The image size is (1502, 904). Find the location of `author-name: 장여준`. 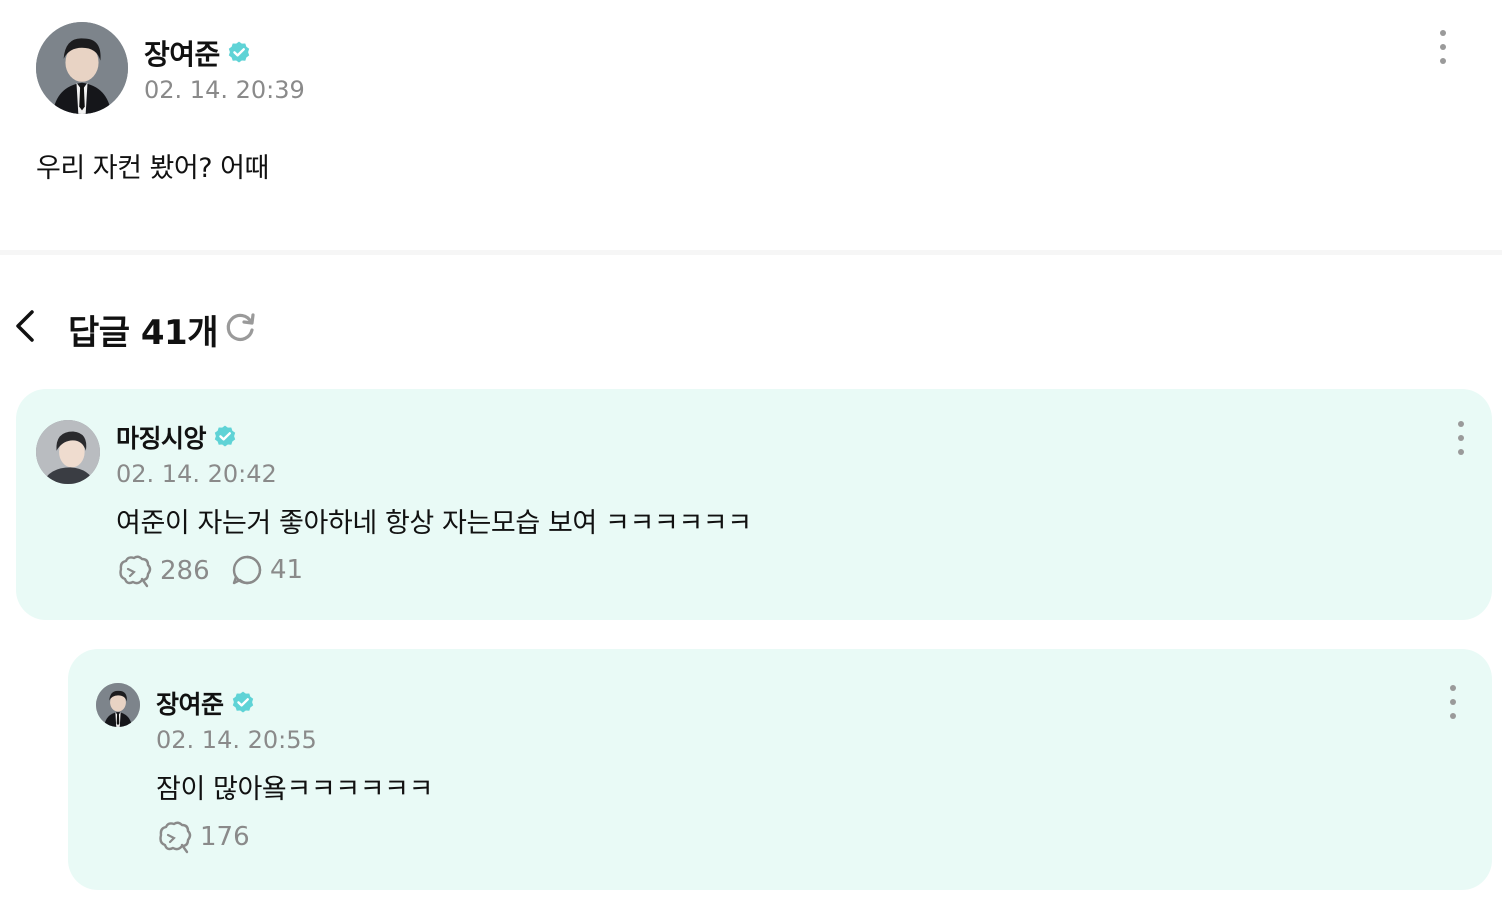

author-name: 장여준 is located at coordinates (182, 53).